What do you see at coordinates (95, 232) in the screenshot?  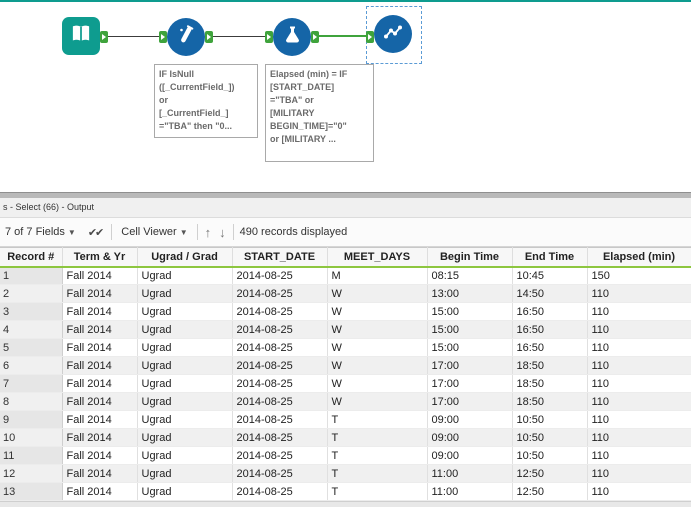 I see `apply-double-checkmark-icon: ✔✔` at bounding box center [95, 232].